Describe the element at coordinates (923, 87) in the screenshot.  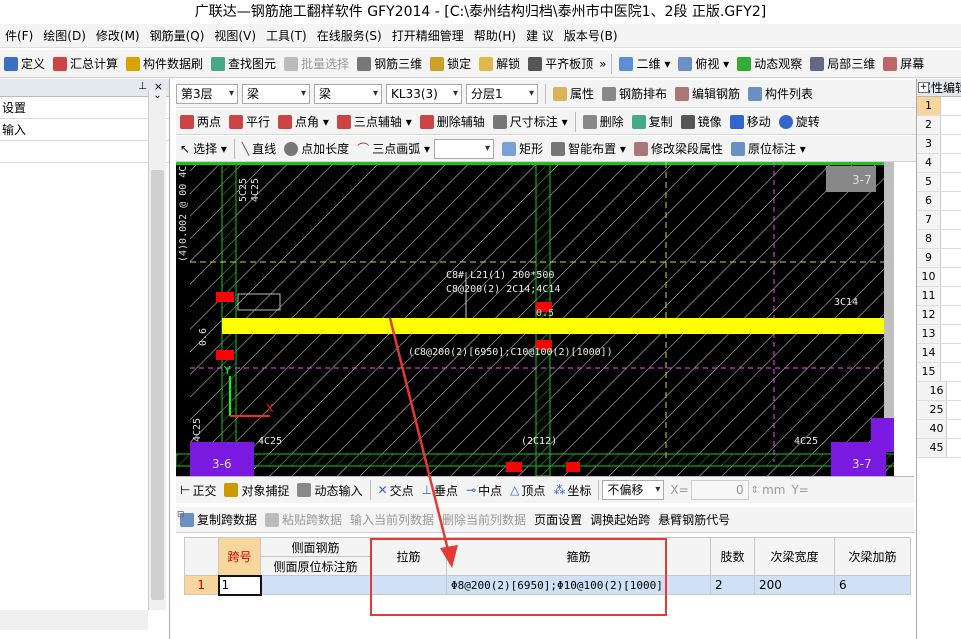
I see `expand-icon: +` at that location.